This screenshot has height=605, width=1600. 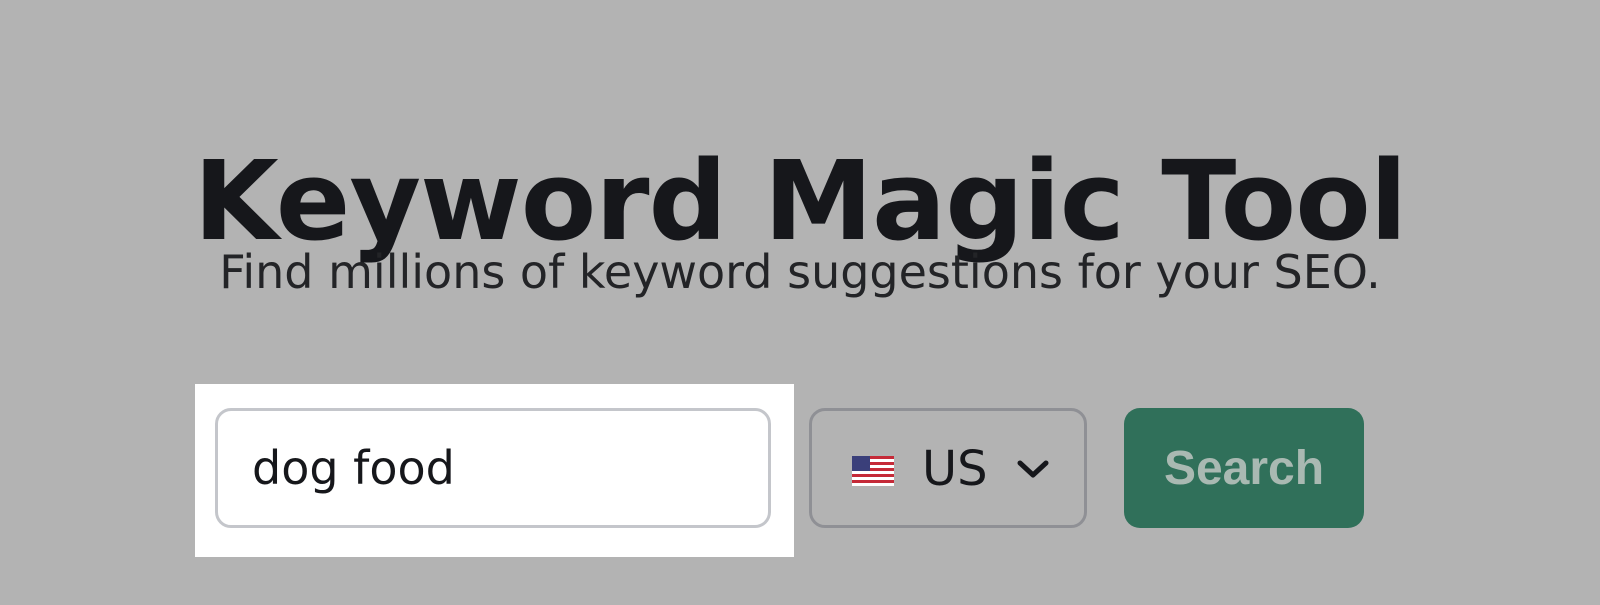 I want to click on country-select: US, so click(x=948, y=468).